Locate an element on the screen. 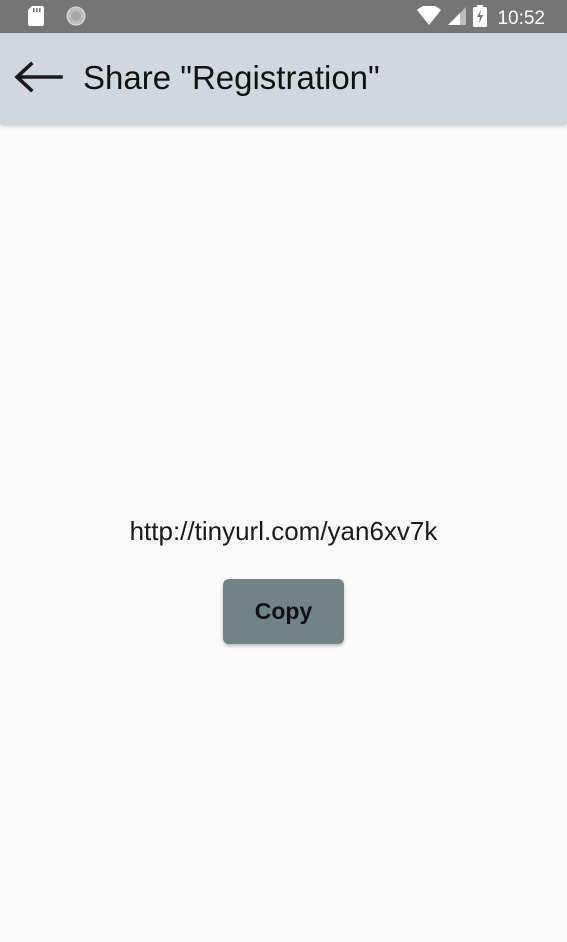 This screenshot has height=942, width=567. cell-signal-icon is located at coordinates (457, 18).